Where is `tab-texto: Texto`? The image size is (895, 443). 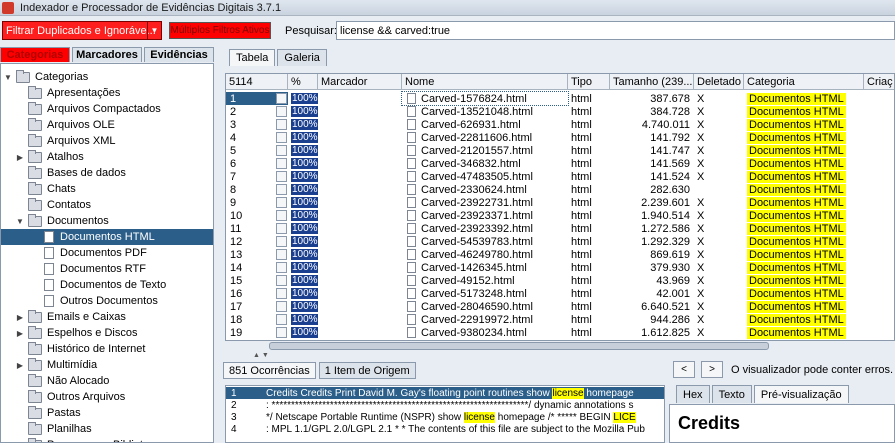
tab-texto: Texto is located at coordinates (731, 394).